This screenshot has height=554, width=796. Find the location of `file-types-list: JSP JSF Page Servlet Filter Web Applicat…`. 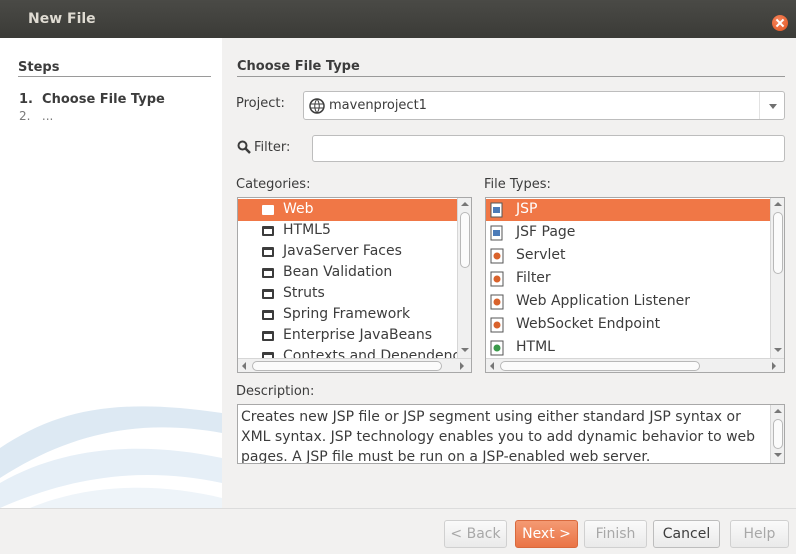

file-types-list: JSP JSF Page Servlet Filter Web Applicat… is located at coordinates (635, 285).